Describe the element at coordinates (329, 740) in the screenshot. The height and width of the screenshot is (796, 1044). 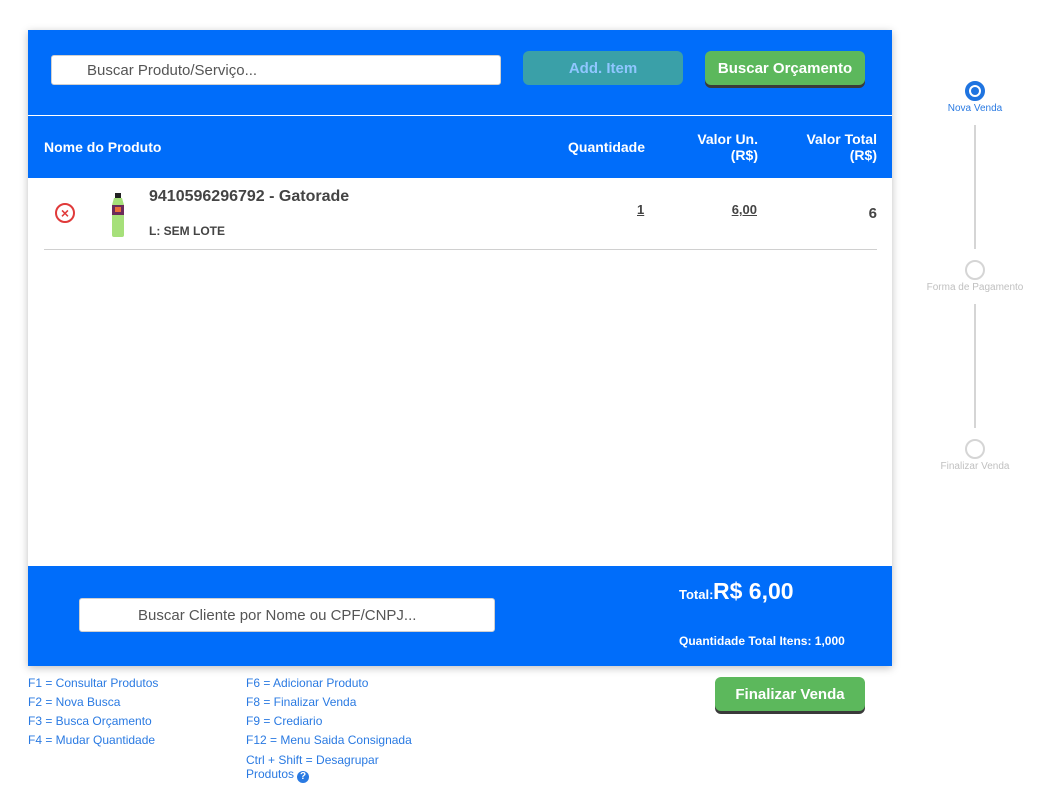
I see `shortcut-item: F12 = Menu Saida Consignada` at that location.